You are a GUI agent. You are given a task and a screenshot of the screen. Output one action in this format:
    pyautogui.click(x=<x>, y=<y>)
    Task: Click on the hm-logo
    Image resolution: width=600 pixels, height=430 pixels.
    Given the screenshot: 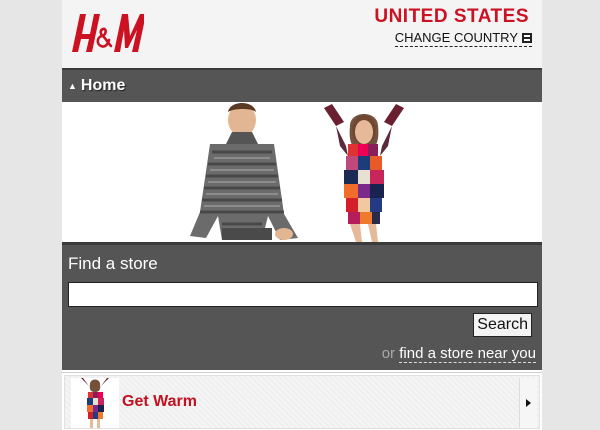 What is the action you would take?
    pyautogui.click(x=108, y=32)
    